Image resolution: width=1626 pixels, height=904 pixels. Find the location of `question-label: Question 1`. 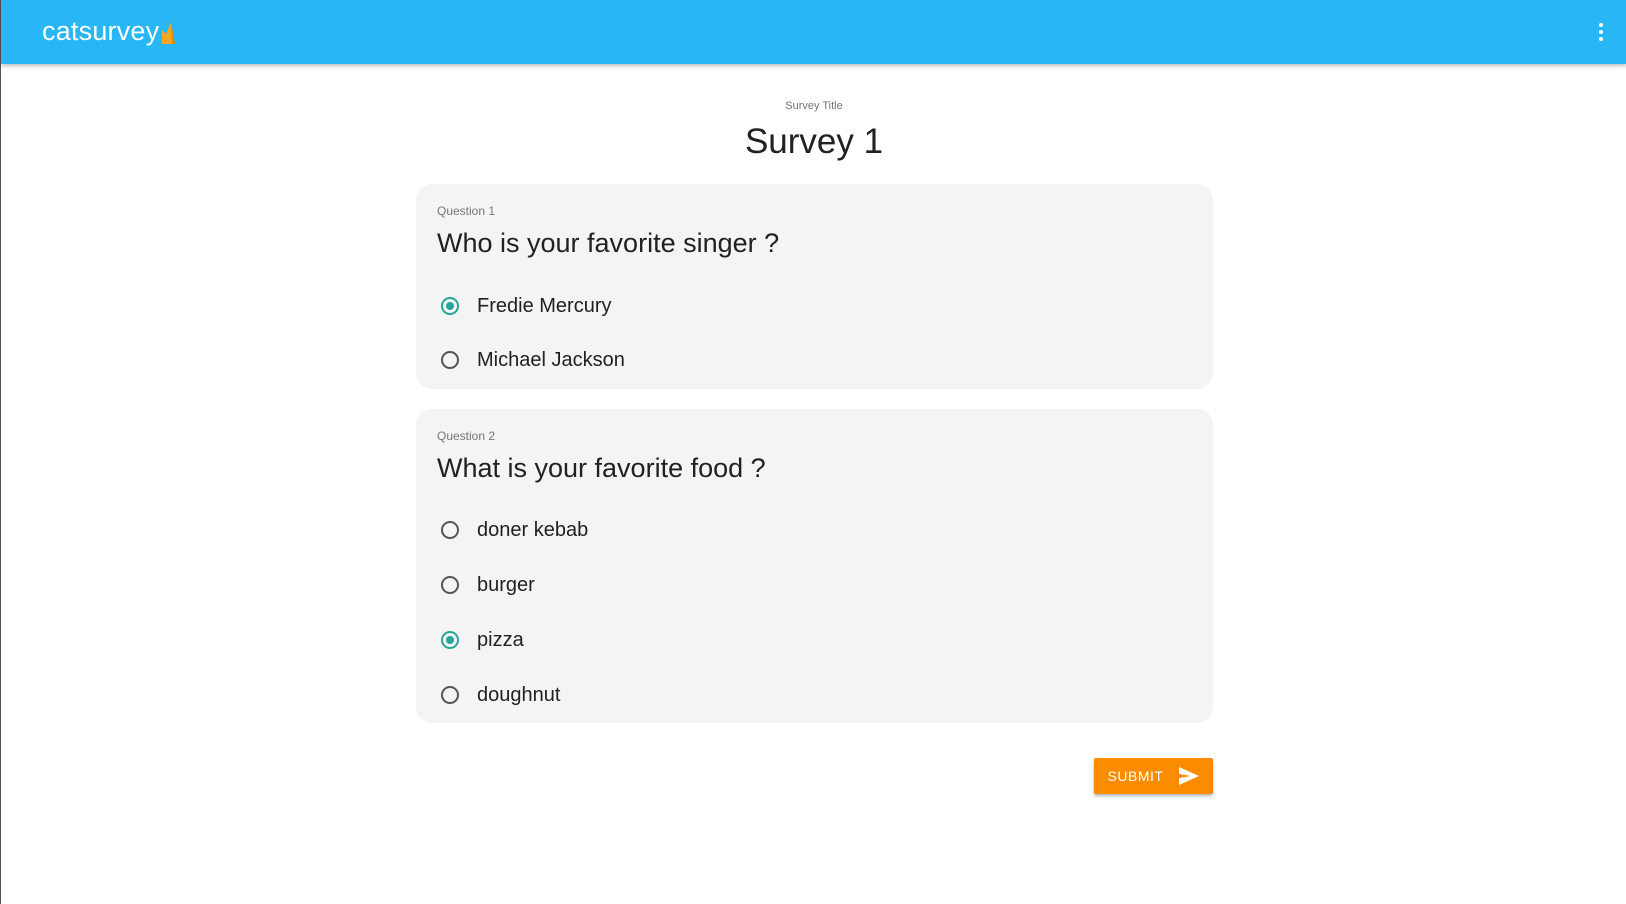

question-label: Question 1 is located at coordinates (466, 211).